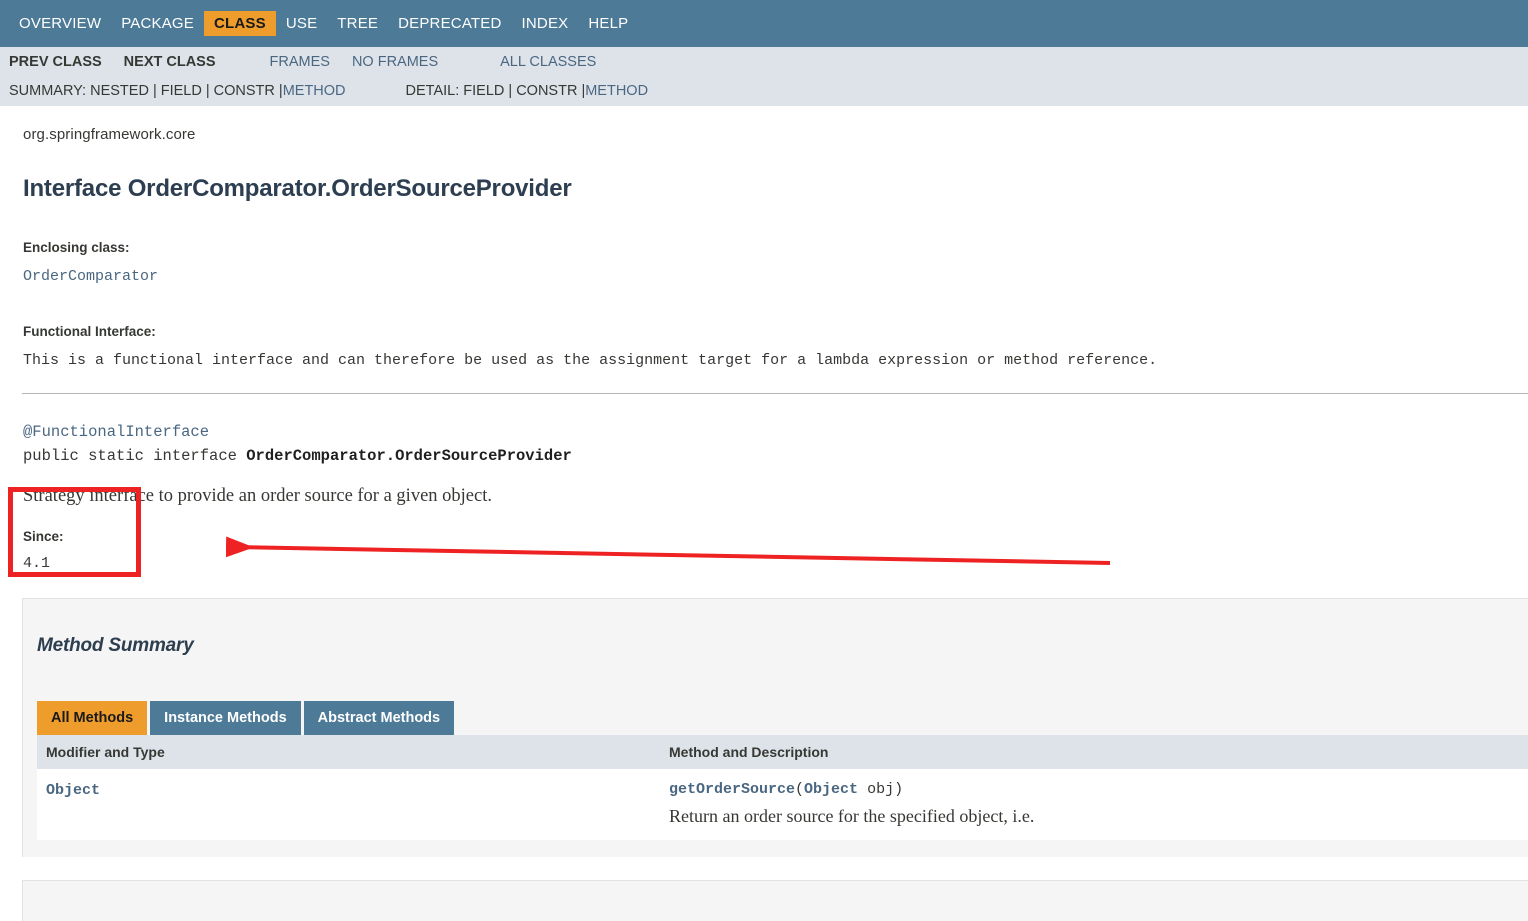 The width and height of the screenshot is (1528, 921). Describe the element at coordinates (109, 134) in the screenshot. I see `package-name: org.springframework.core` at that location.